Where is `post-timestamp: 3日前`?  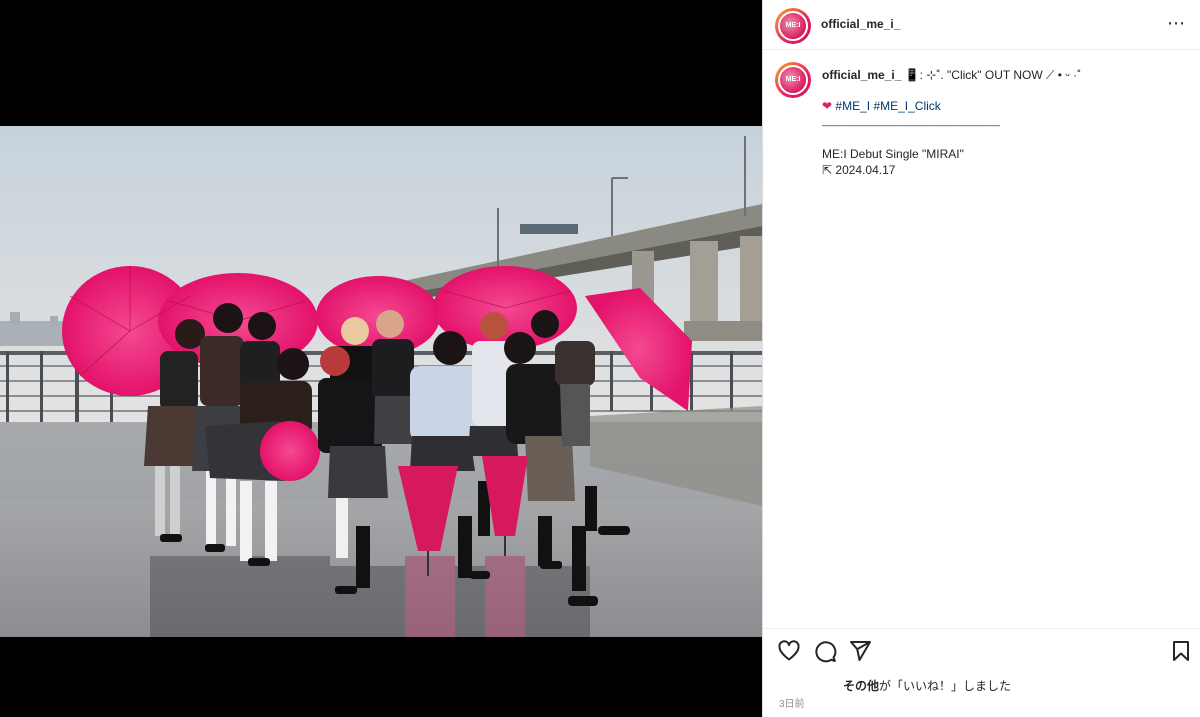 post-timestamp: 3日前 is located at coordinates (792, 702).